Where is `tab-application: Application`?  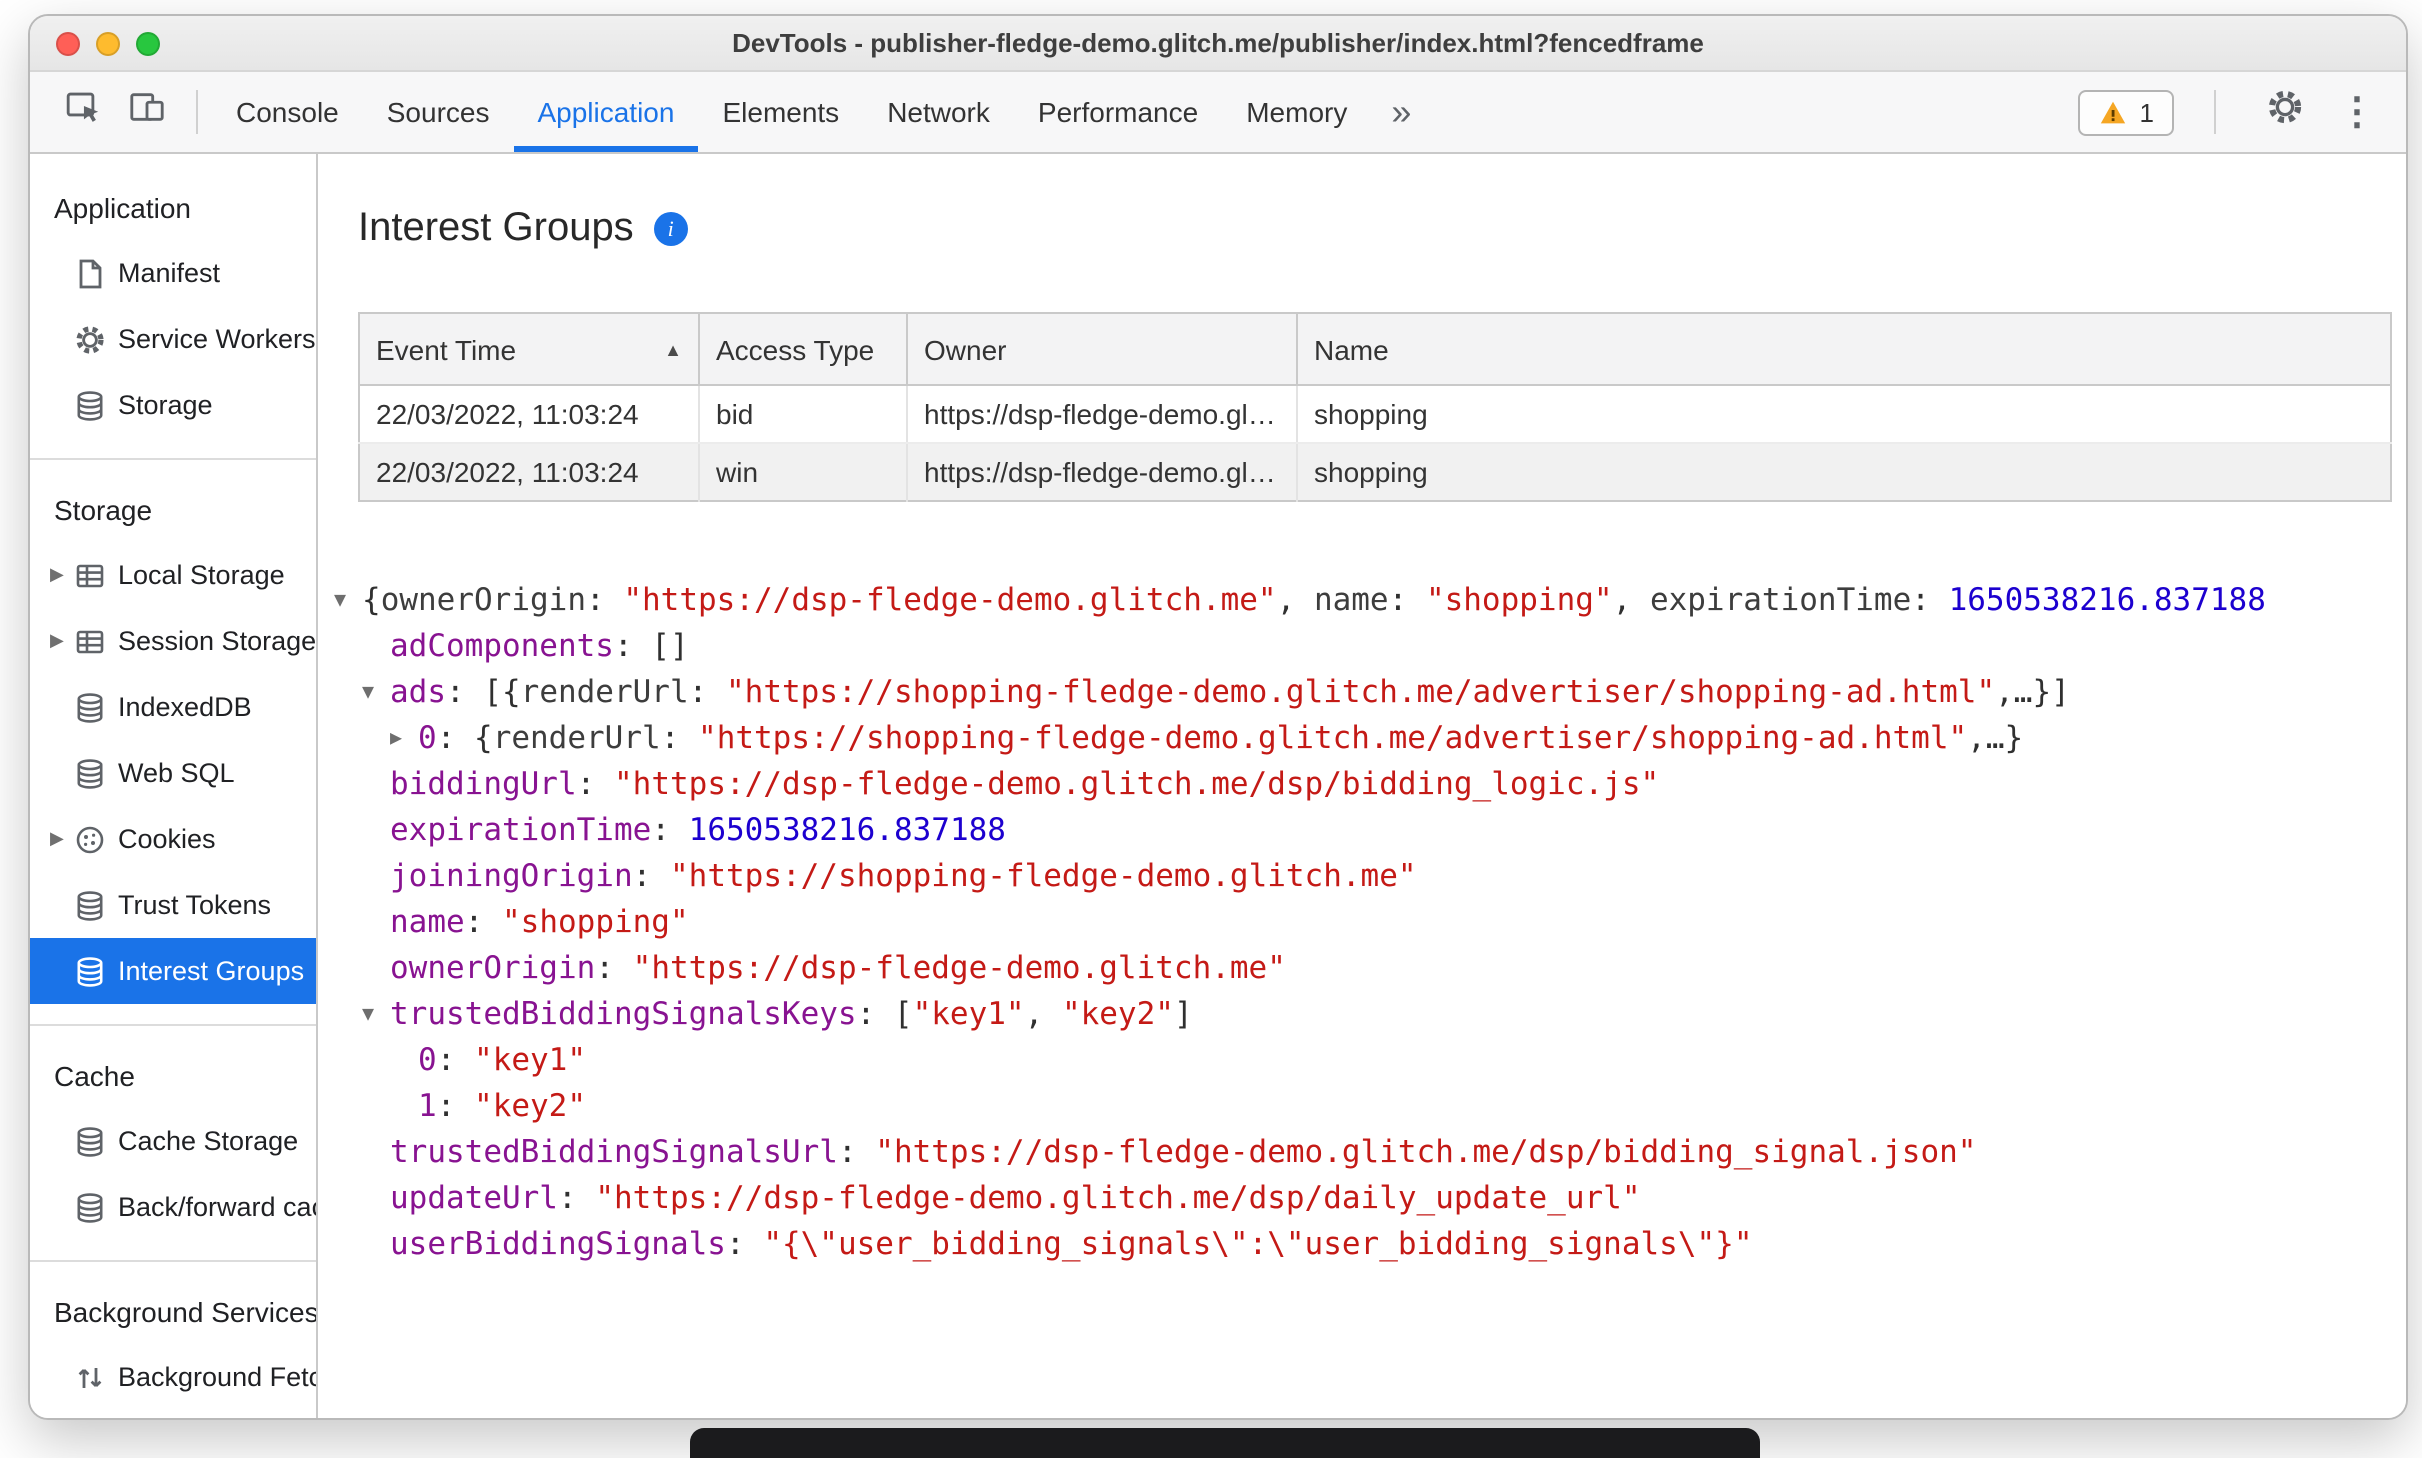 tab-application: Application is located at coordinates (606, 112).